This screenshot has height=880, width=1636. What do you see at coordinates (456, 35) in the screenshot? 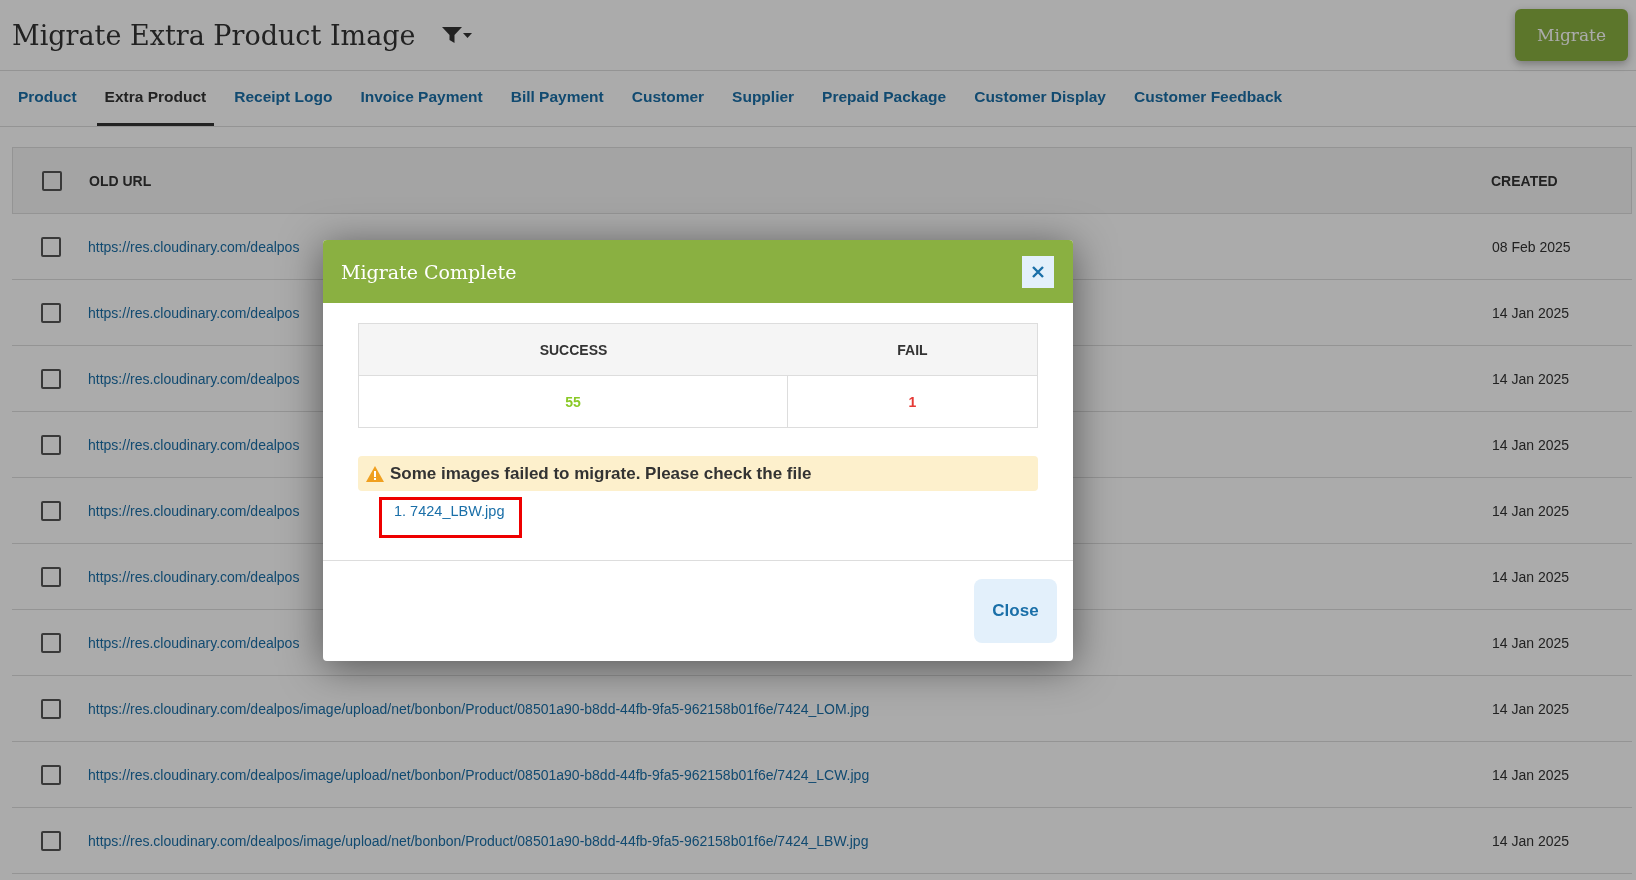
I see `filter-icon` at bounding box center [456, 35].